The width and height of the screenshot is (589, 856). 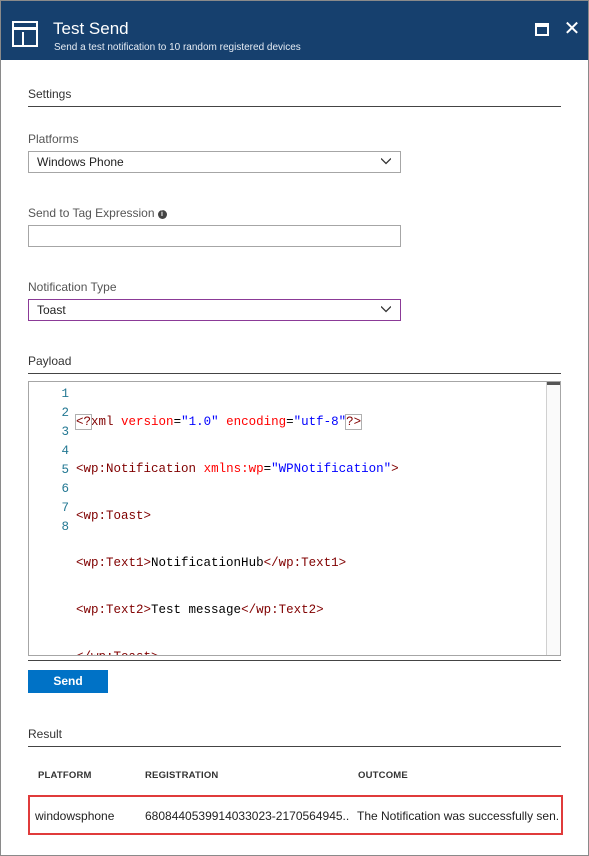 I want to click on notification-type-label: Notification Type, so click(x=72, y=287).